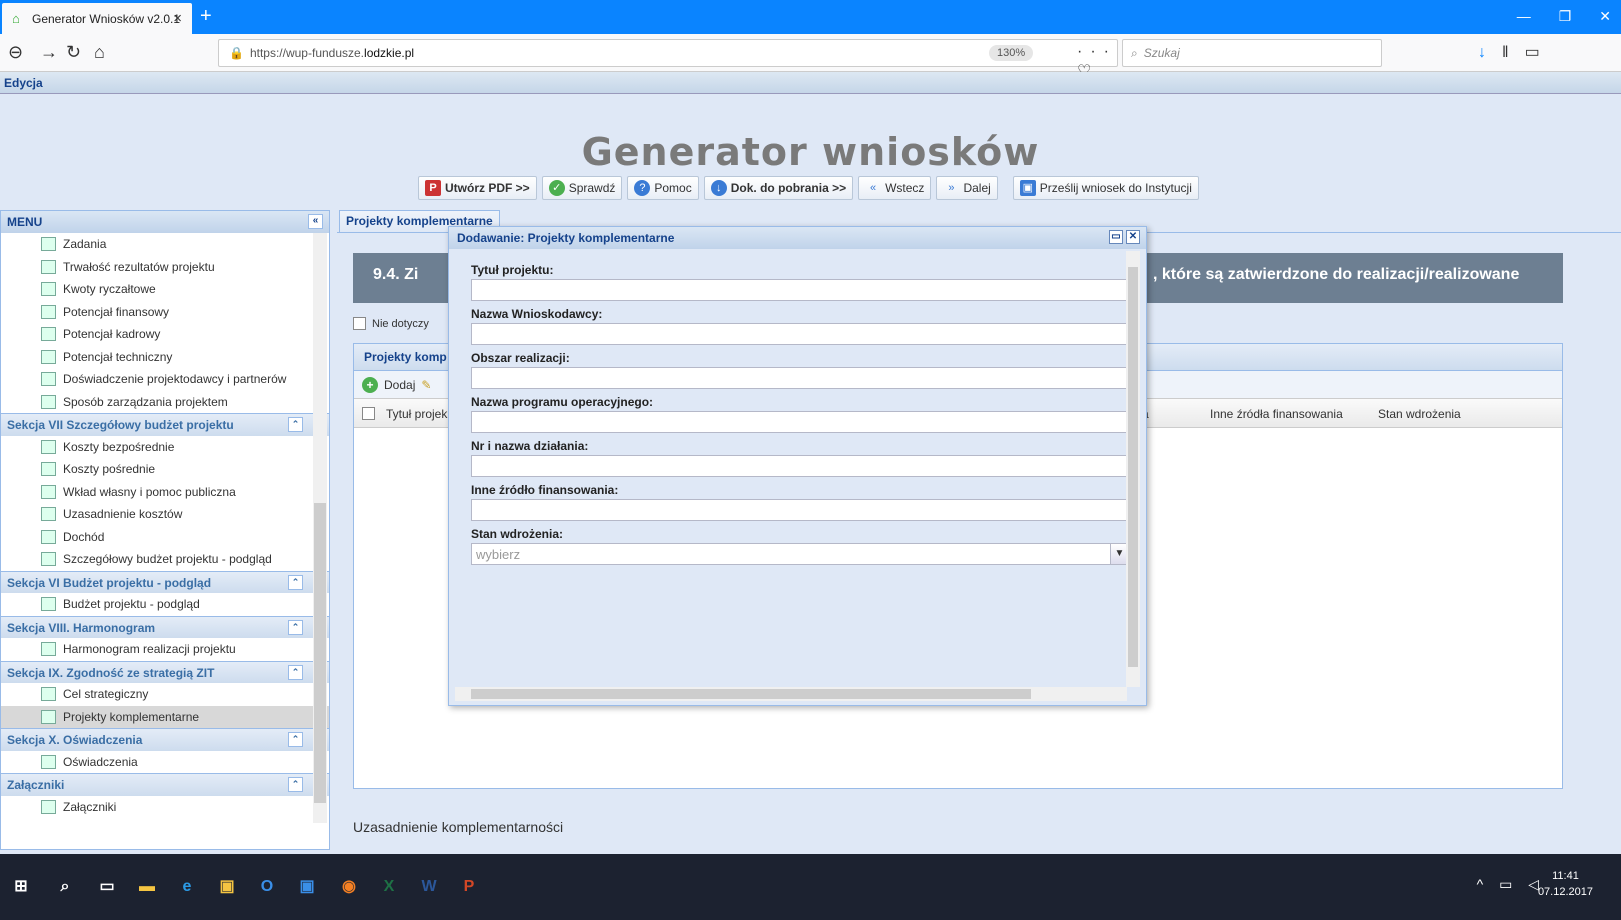 The width and height of the screenshot is (1621, 920). What do you see at coordinates (48, 289) in the screenshot?
I see `form-icon` at bounding box center [48, 289].